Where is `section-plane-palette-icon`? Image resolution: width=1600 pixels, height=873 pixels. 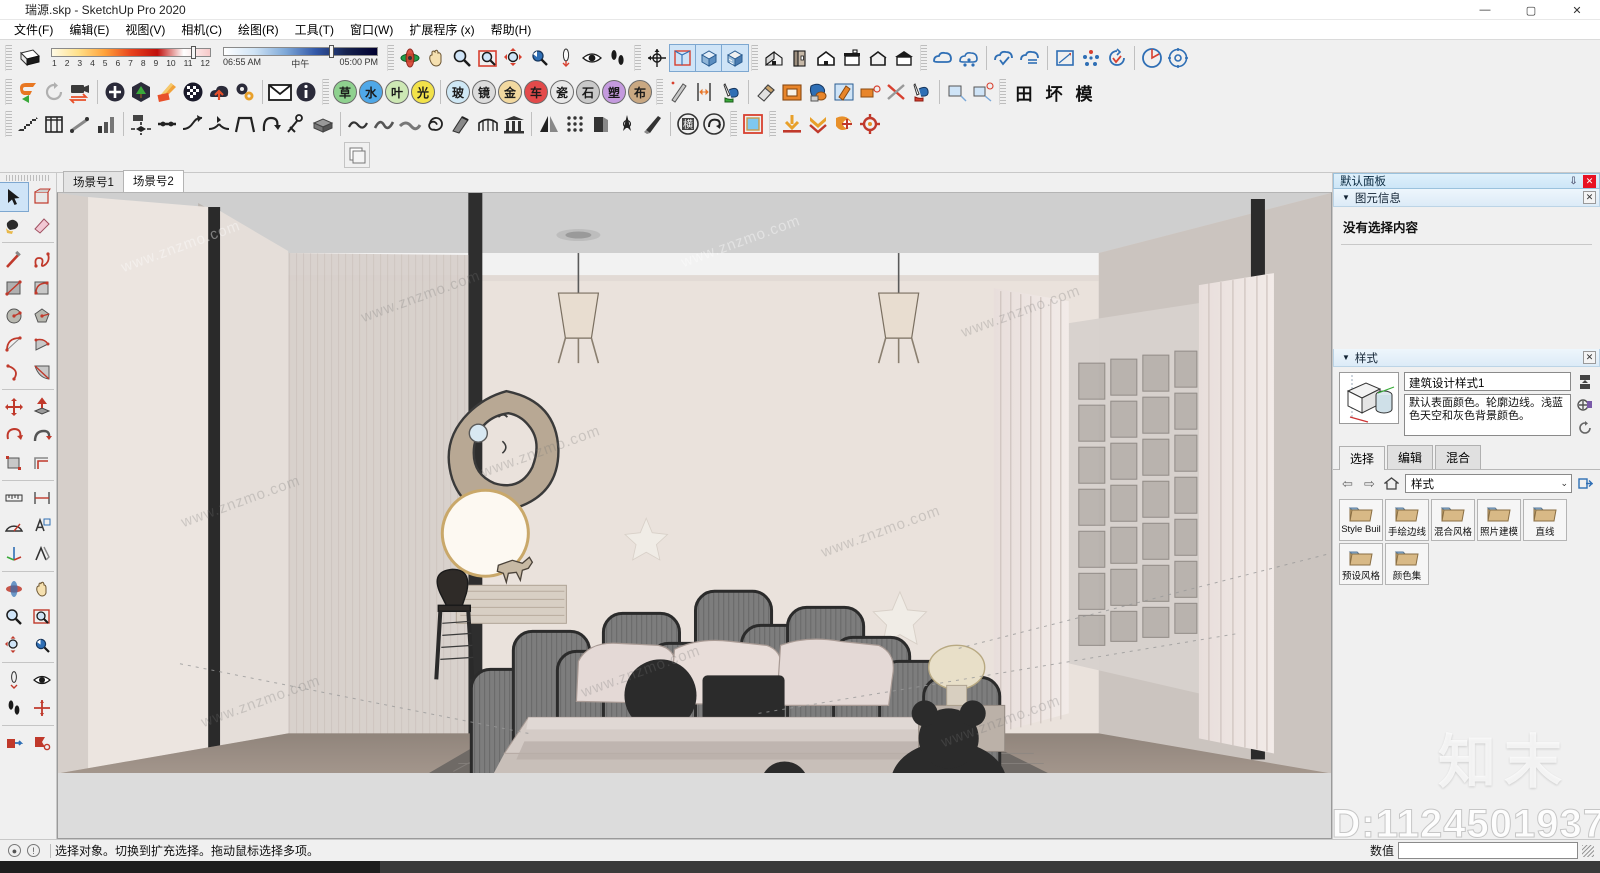 section-plane-palette-icon is located at coordinates (42, 708).